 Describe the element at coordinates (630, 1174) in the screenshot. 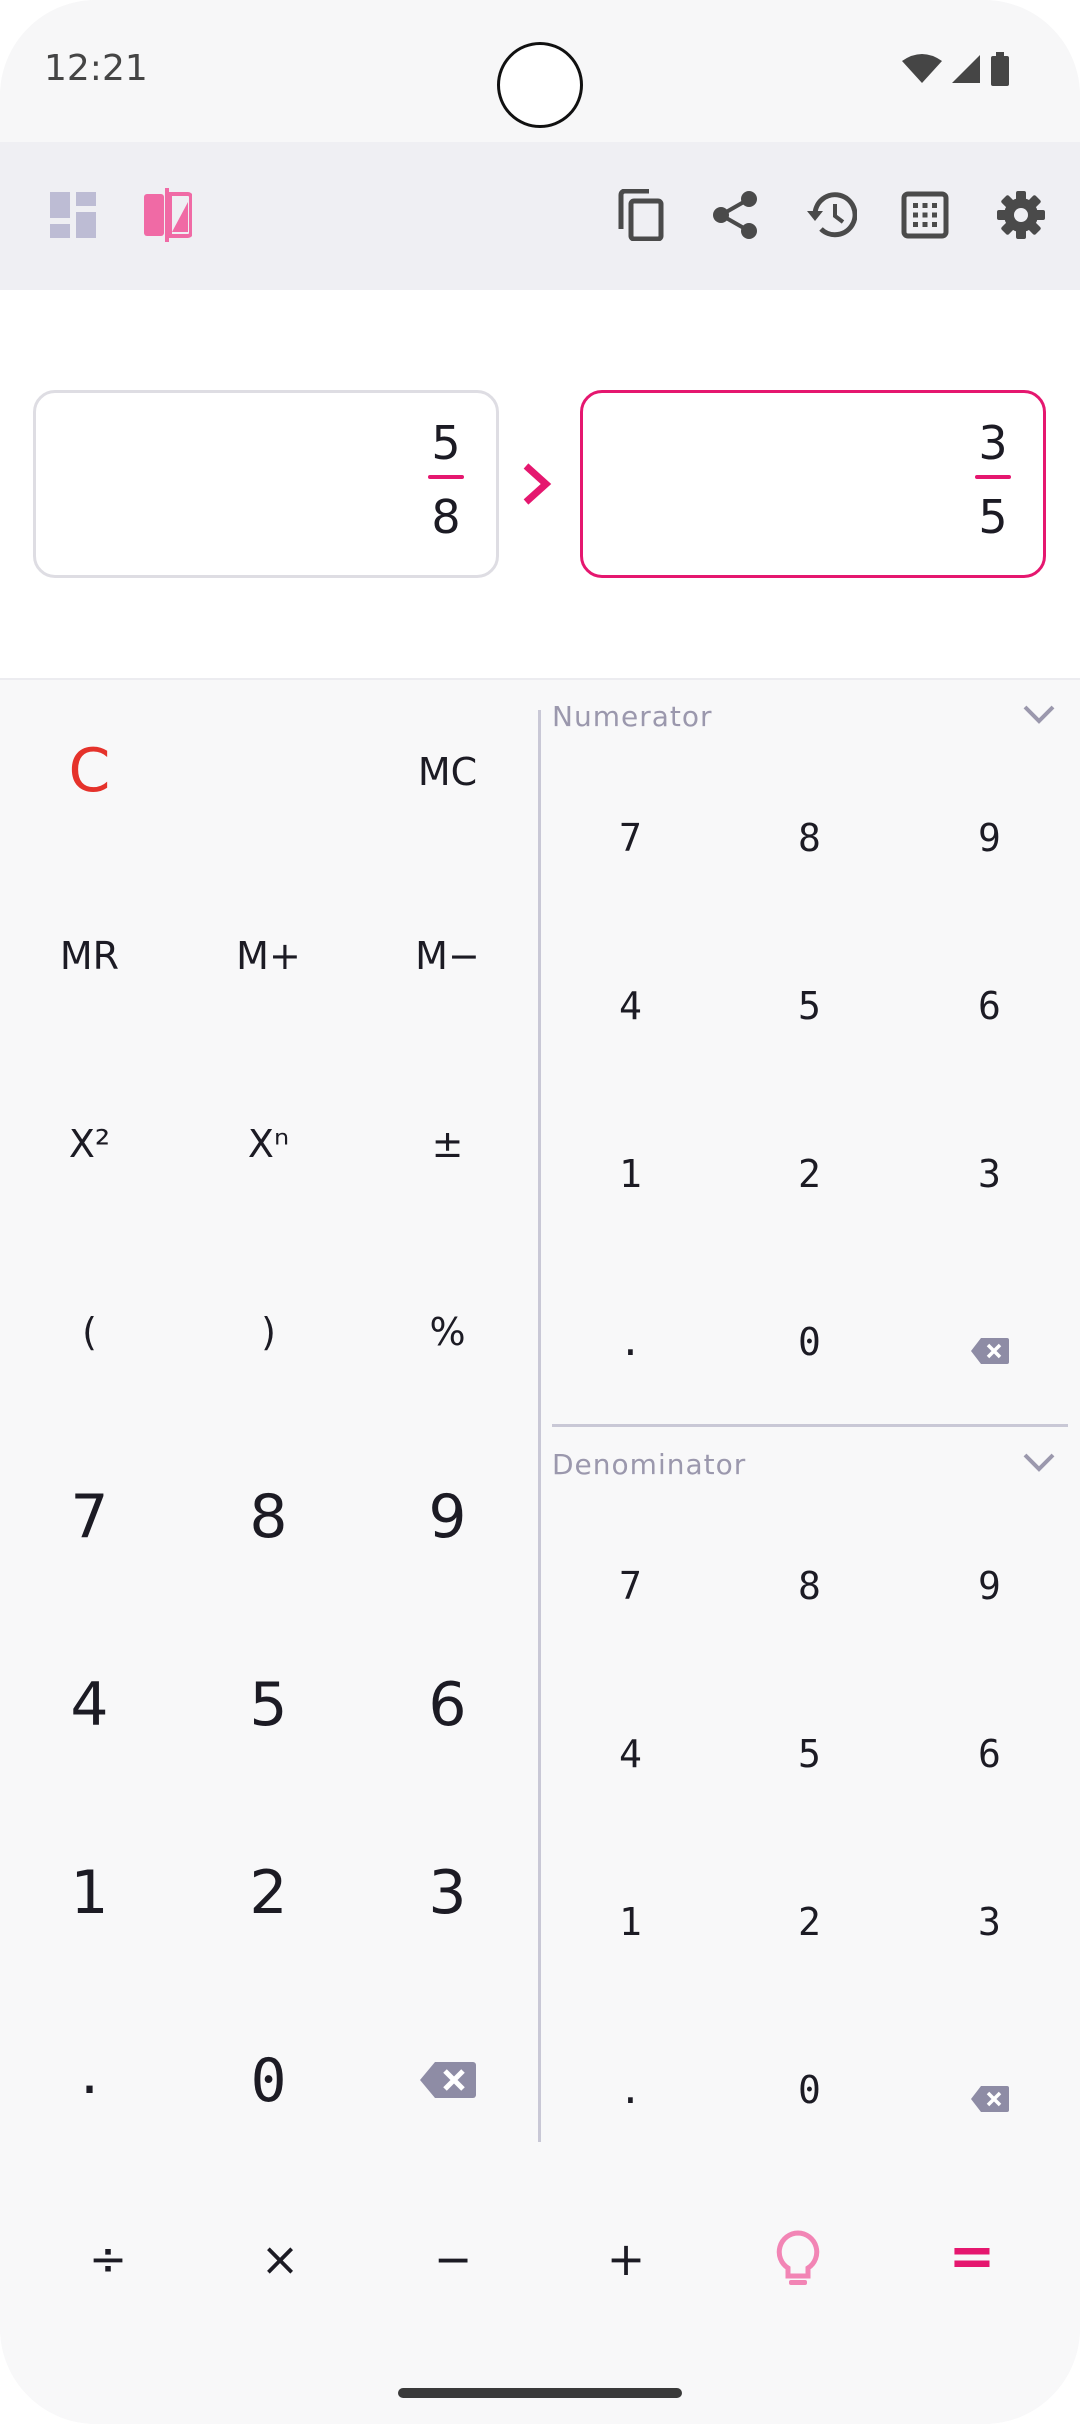

I see `numerator-digit-1: 1` at that location.